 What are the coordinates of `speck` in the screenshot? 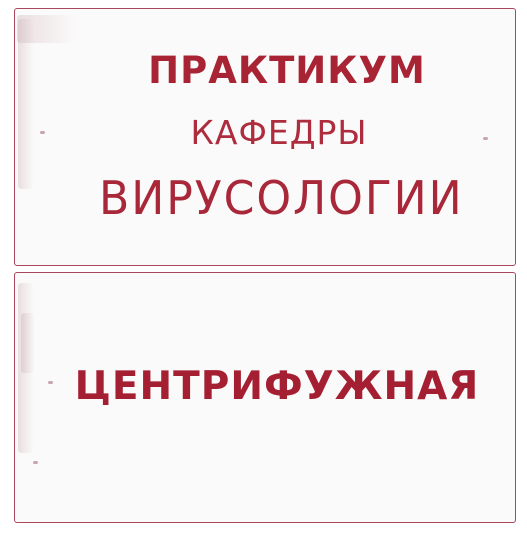 It's located at (35, 462).